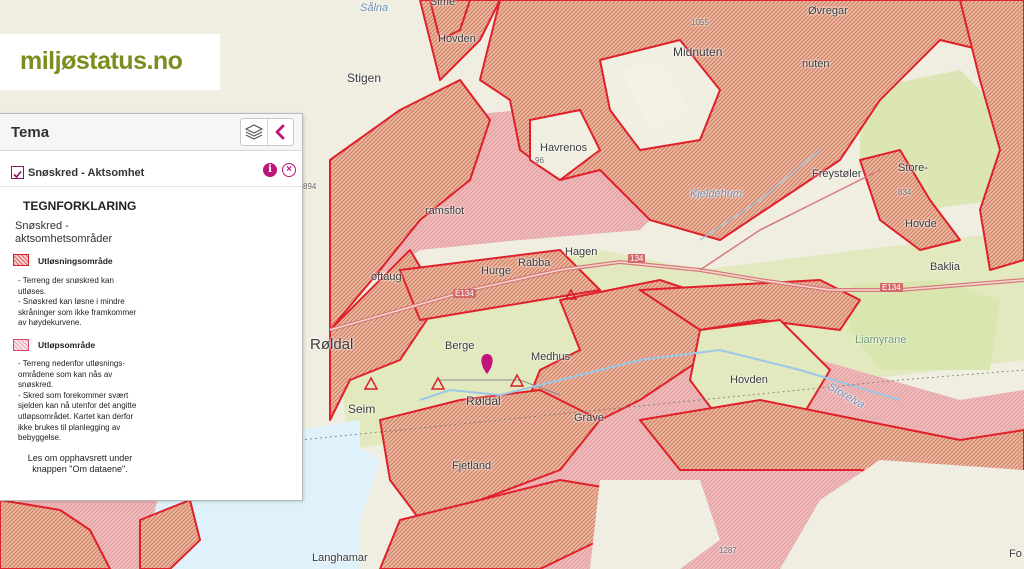 The height and width of the screenshot is (569, 1024). What do you see at coordinates (73, 395) in the screenshot?
I see `legend-line: - Skred som forekommer svært` at bounding box center [73, 395].